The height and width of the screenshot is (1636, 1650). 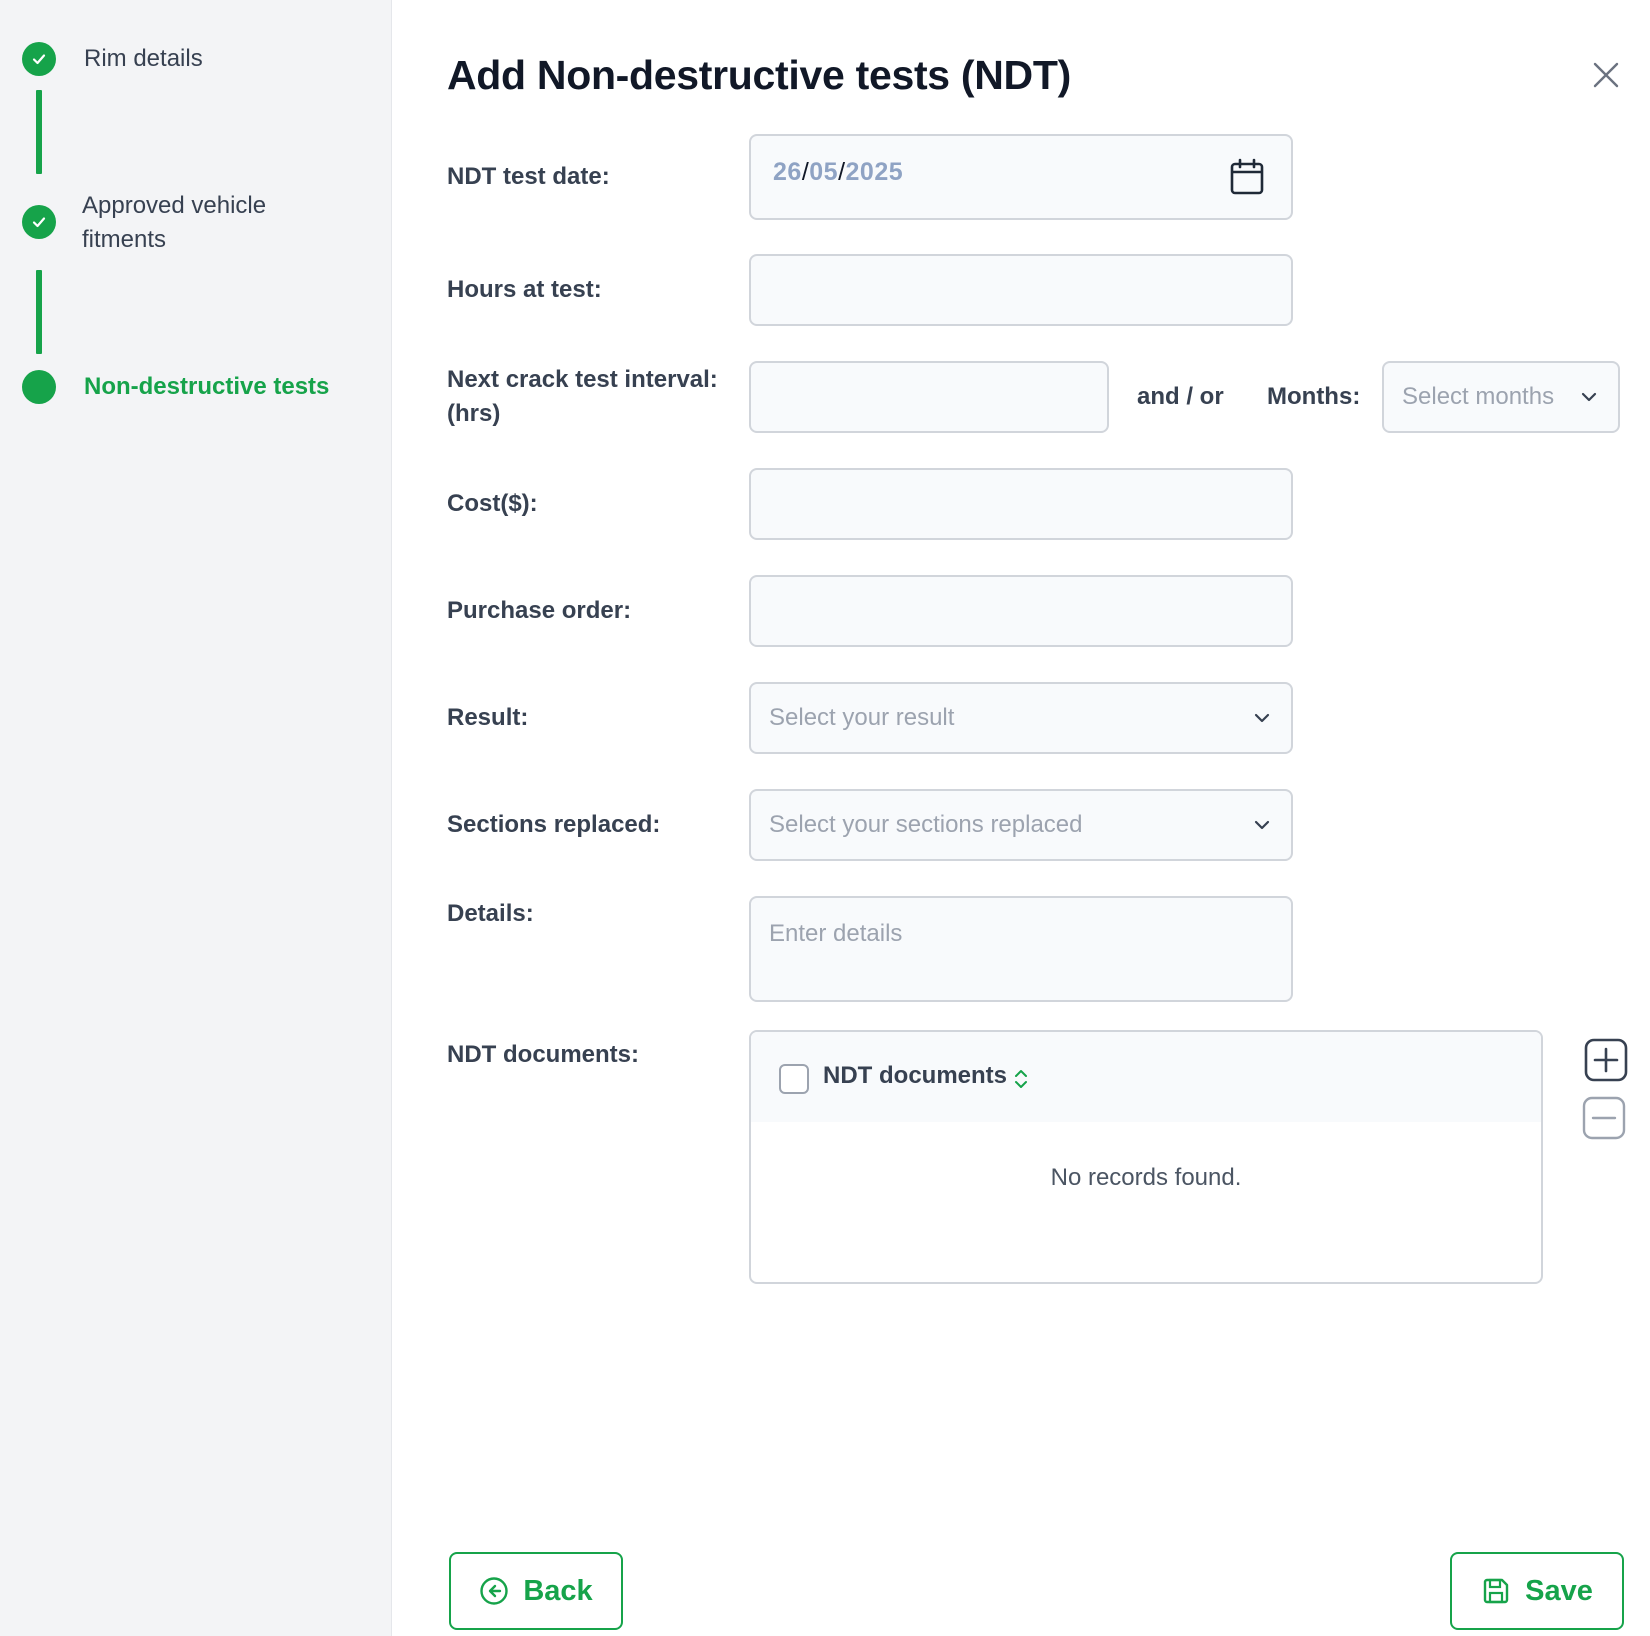 What do you see at coordinates (39, 387) in the screenshot?
I see `step-active-indicator` at bounding box center [39, 387].